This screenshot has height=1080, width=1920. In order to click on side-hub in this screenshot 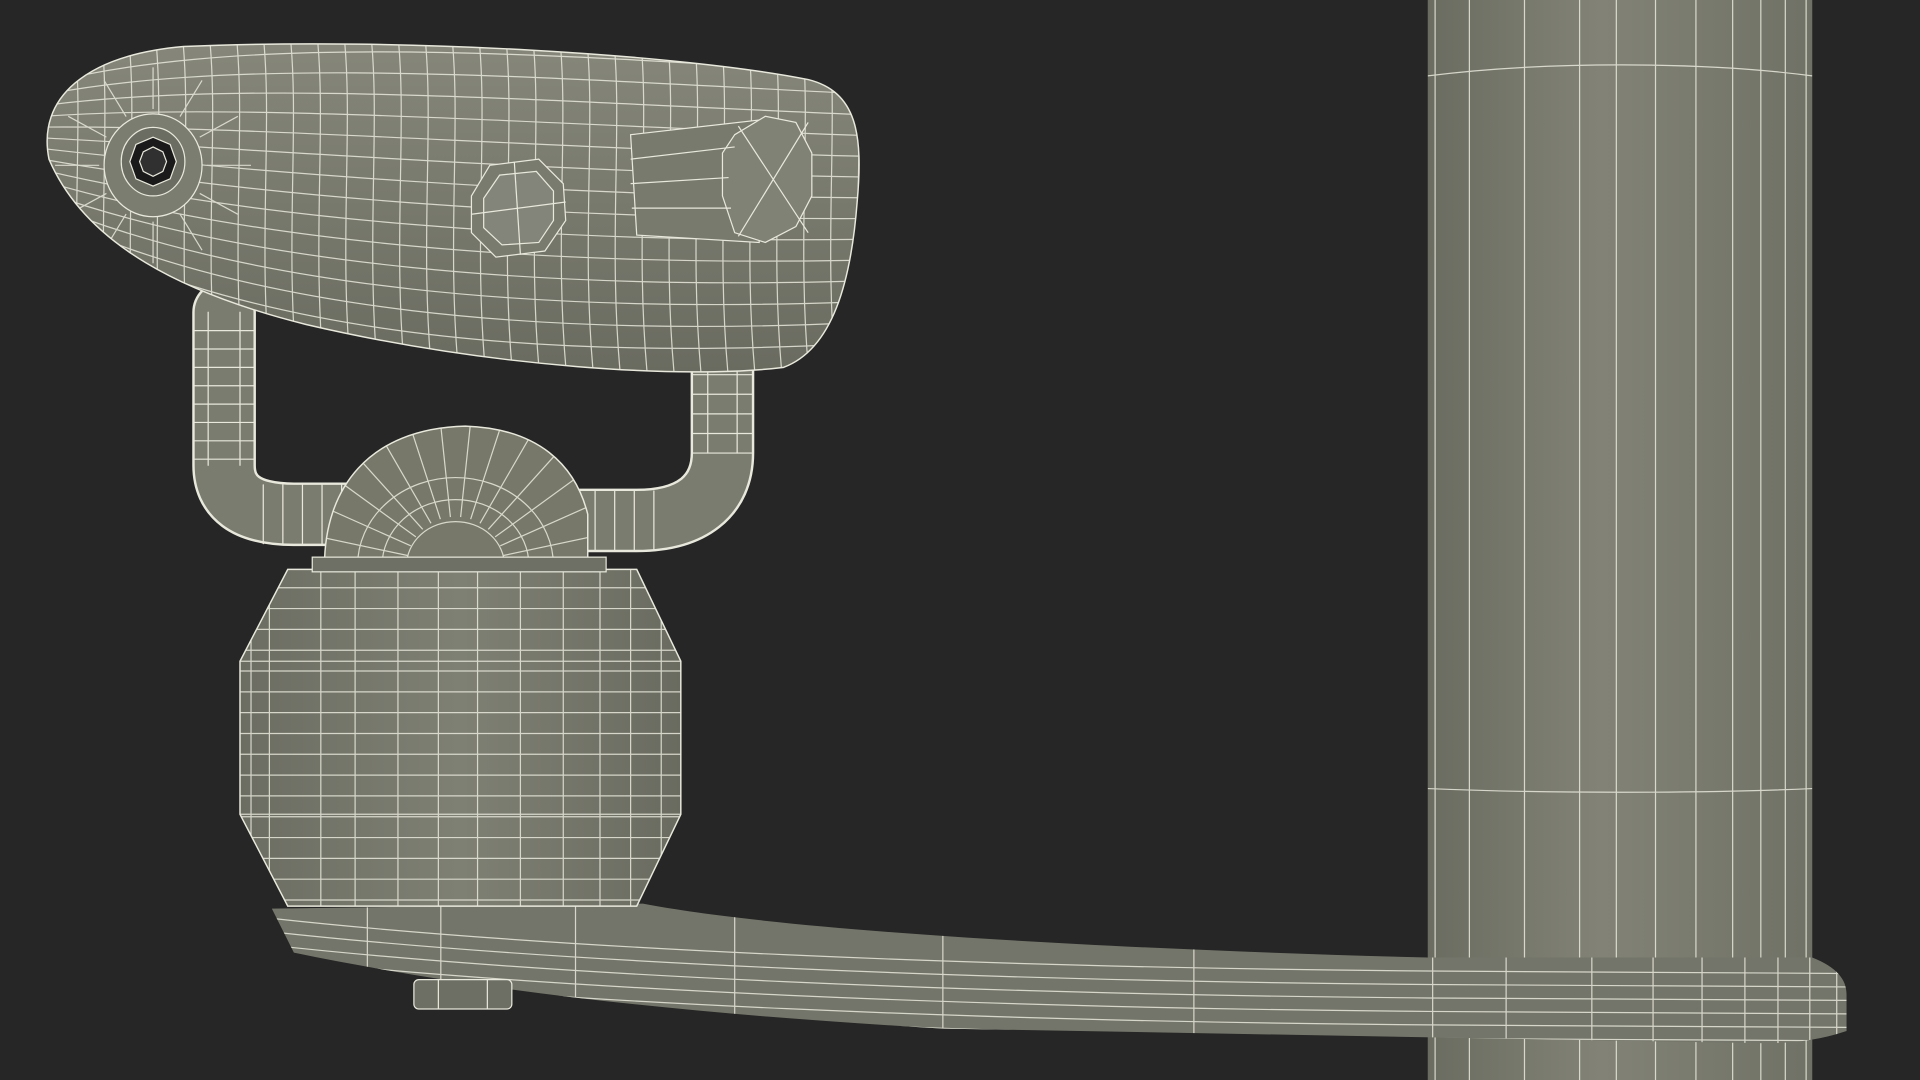, I will do `click(721, 179)`.